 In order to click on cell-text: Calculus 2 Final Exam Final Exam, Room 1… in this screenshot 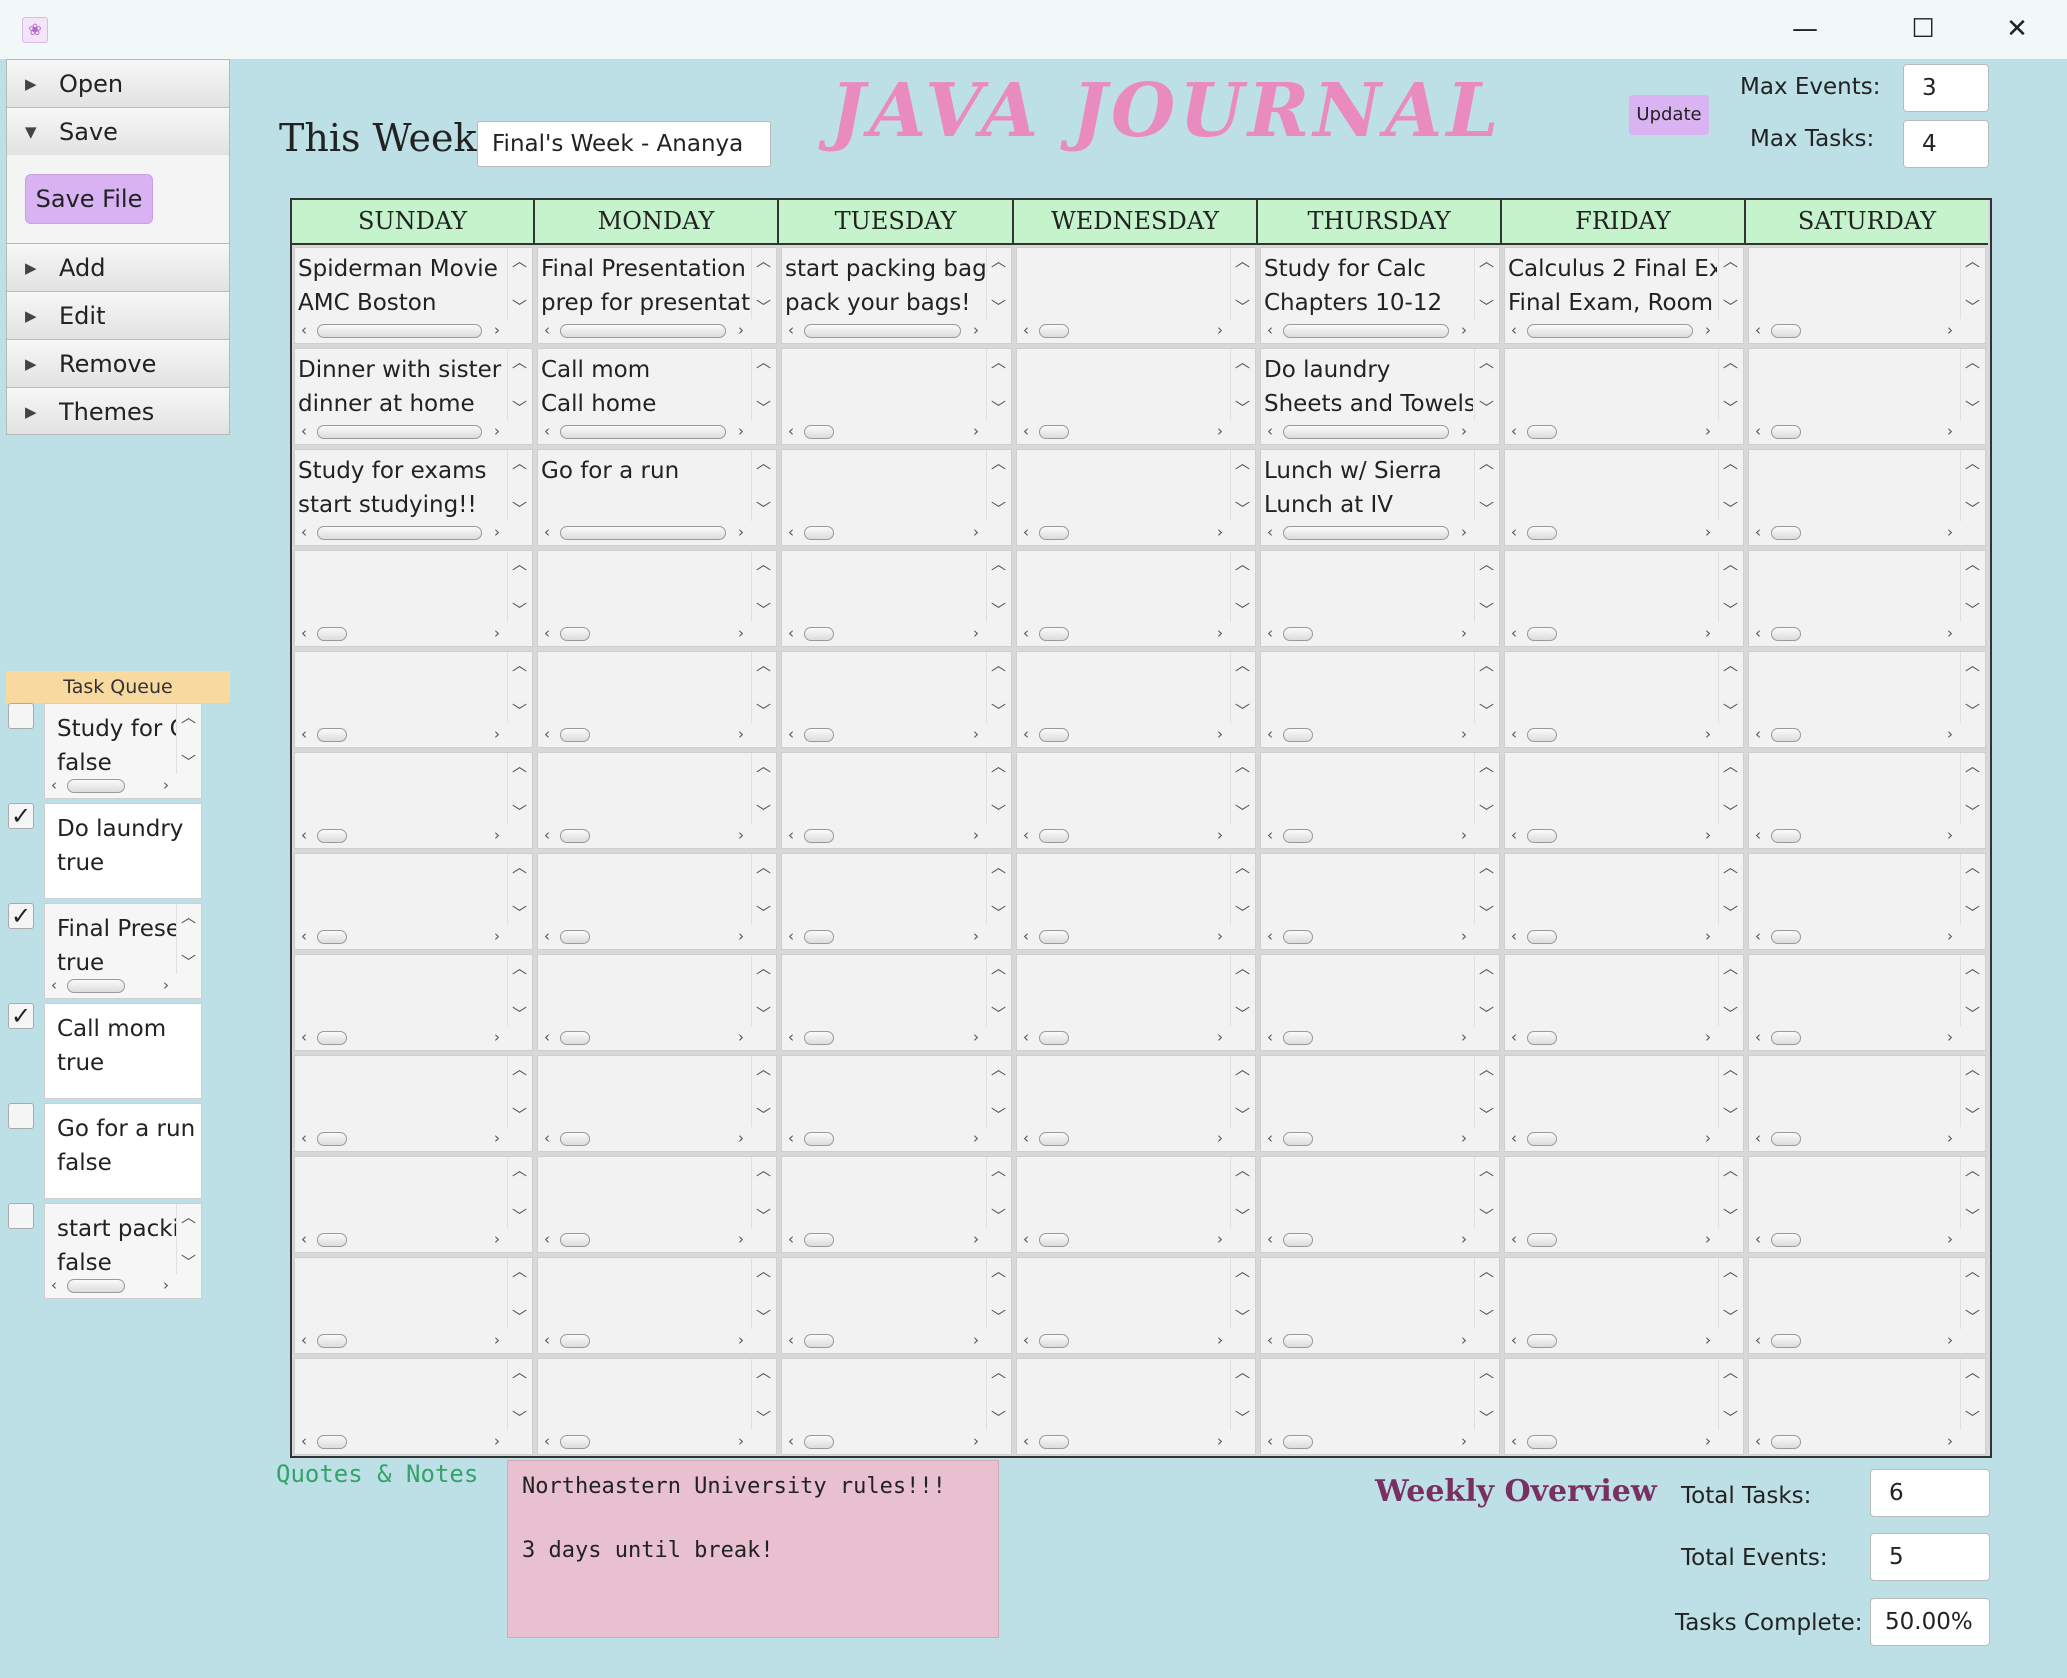, I will do `click(1612, 286)`.